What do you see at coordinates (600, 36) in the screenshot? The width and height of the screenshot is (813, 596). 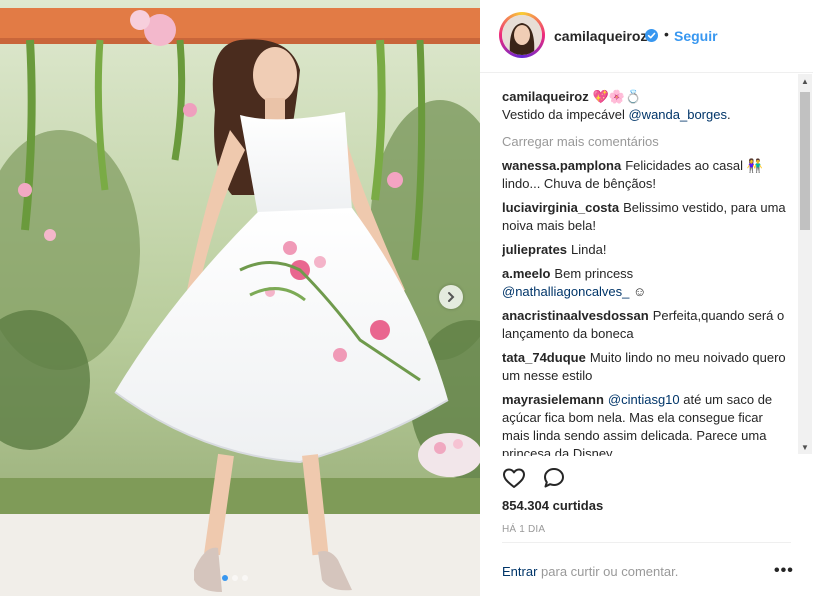 I see `post-author-username: camilaqueiroz` at bounding box center [600, 36].